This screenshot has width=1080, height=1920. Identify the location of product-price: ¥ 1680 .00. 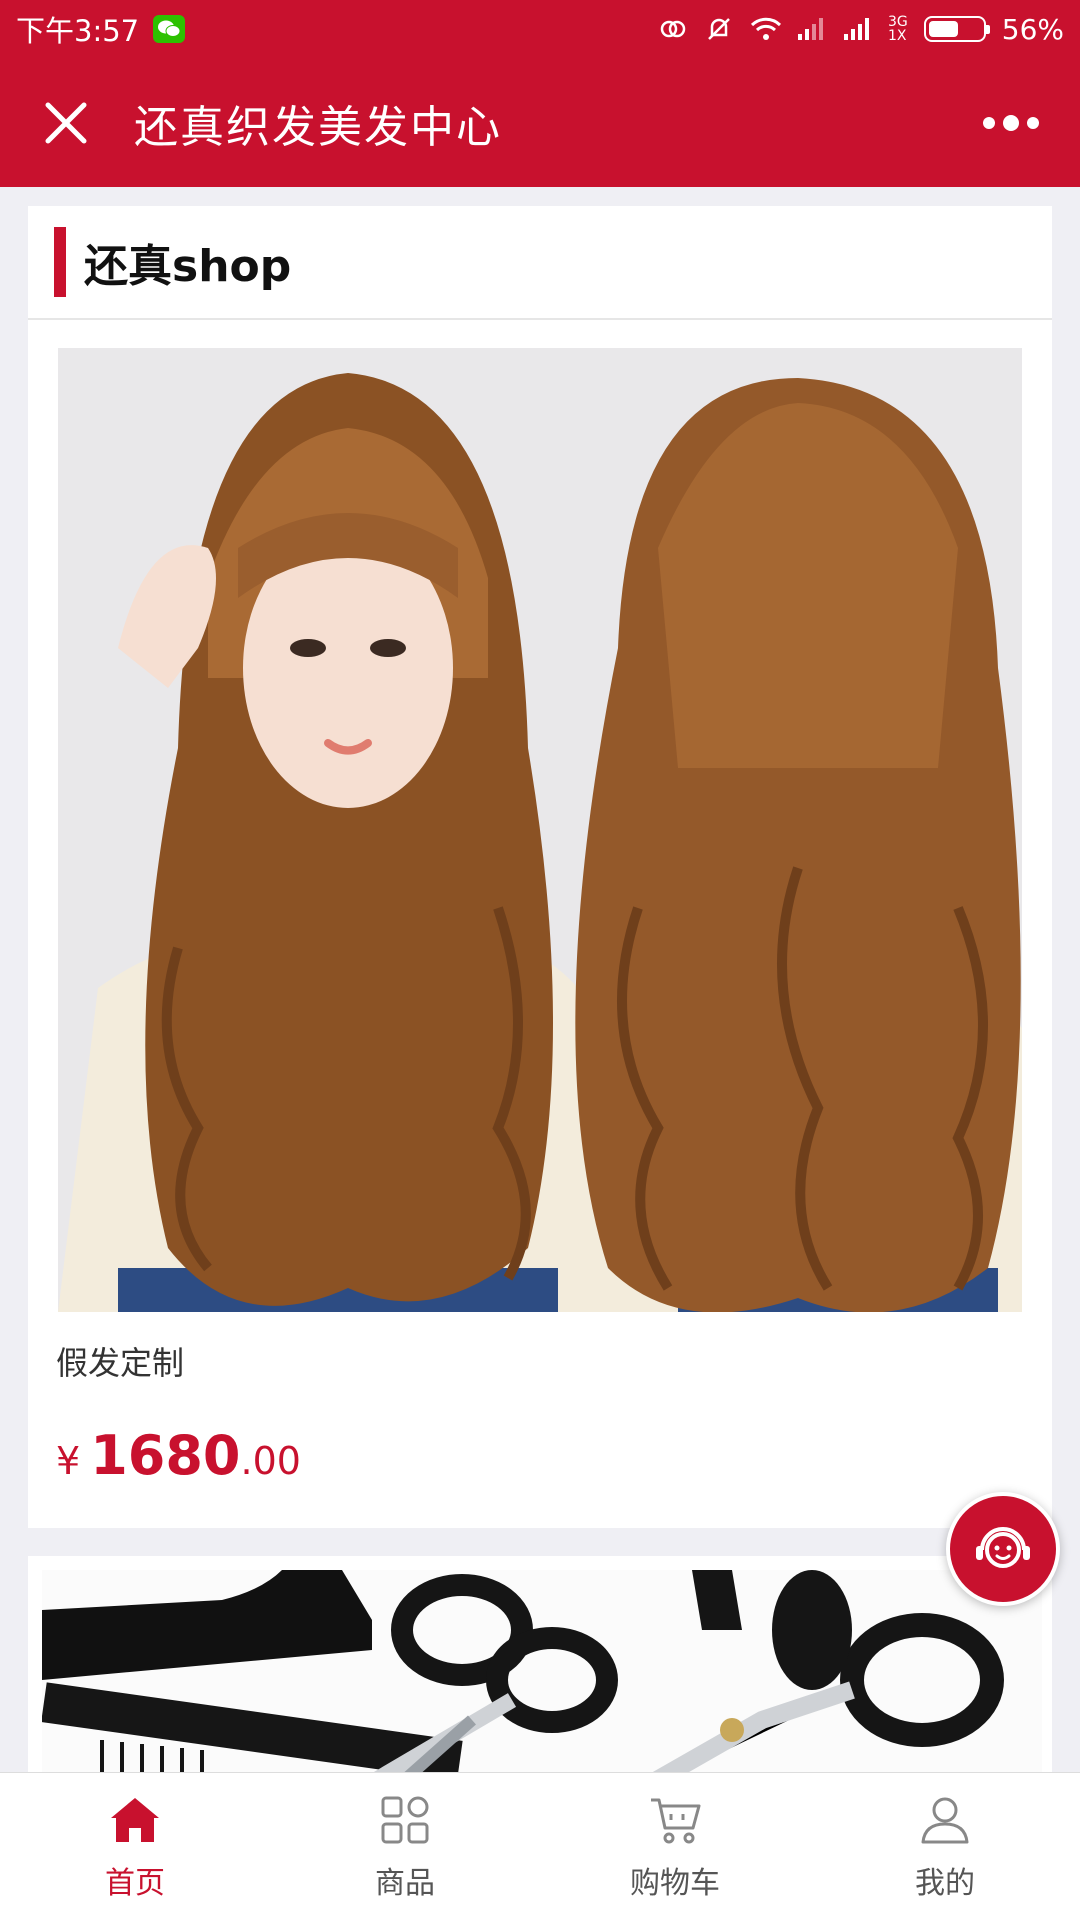
(178, 1455).